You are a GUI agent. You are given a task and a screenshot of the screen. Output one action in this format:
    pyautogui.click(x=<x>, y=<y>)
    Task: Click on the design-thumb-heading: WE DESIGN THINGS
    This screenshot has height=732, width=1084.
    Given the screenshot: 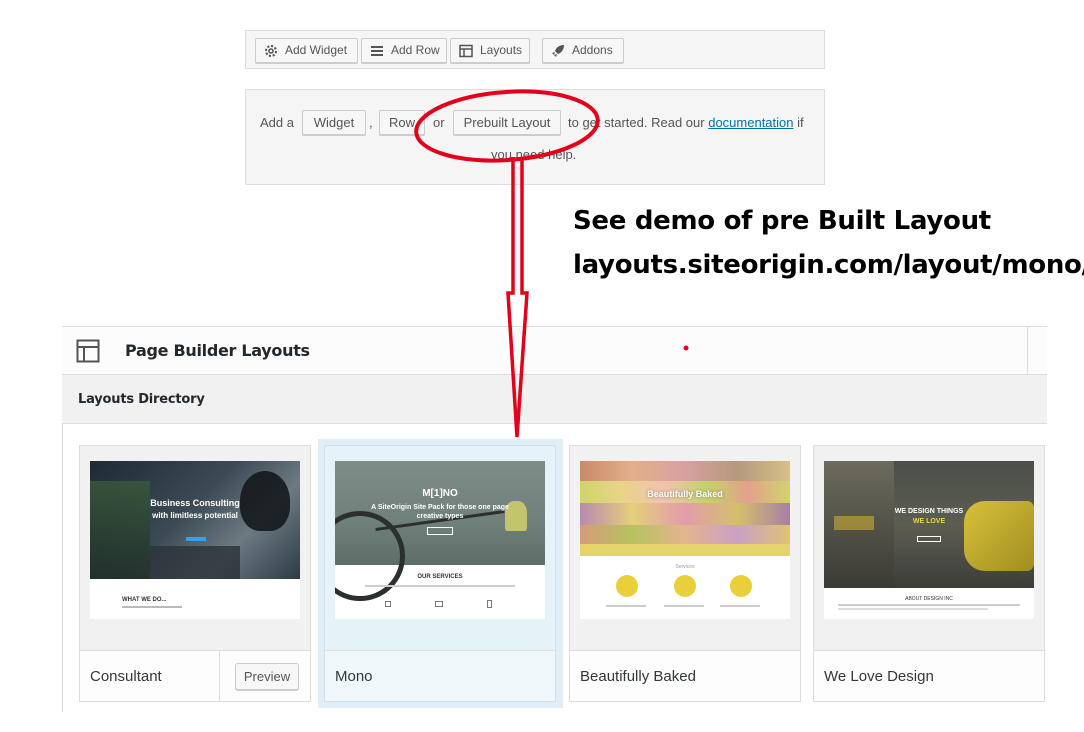 What is the action you would take?
    pyautogui.click(x=929, y=511)
    